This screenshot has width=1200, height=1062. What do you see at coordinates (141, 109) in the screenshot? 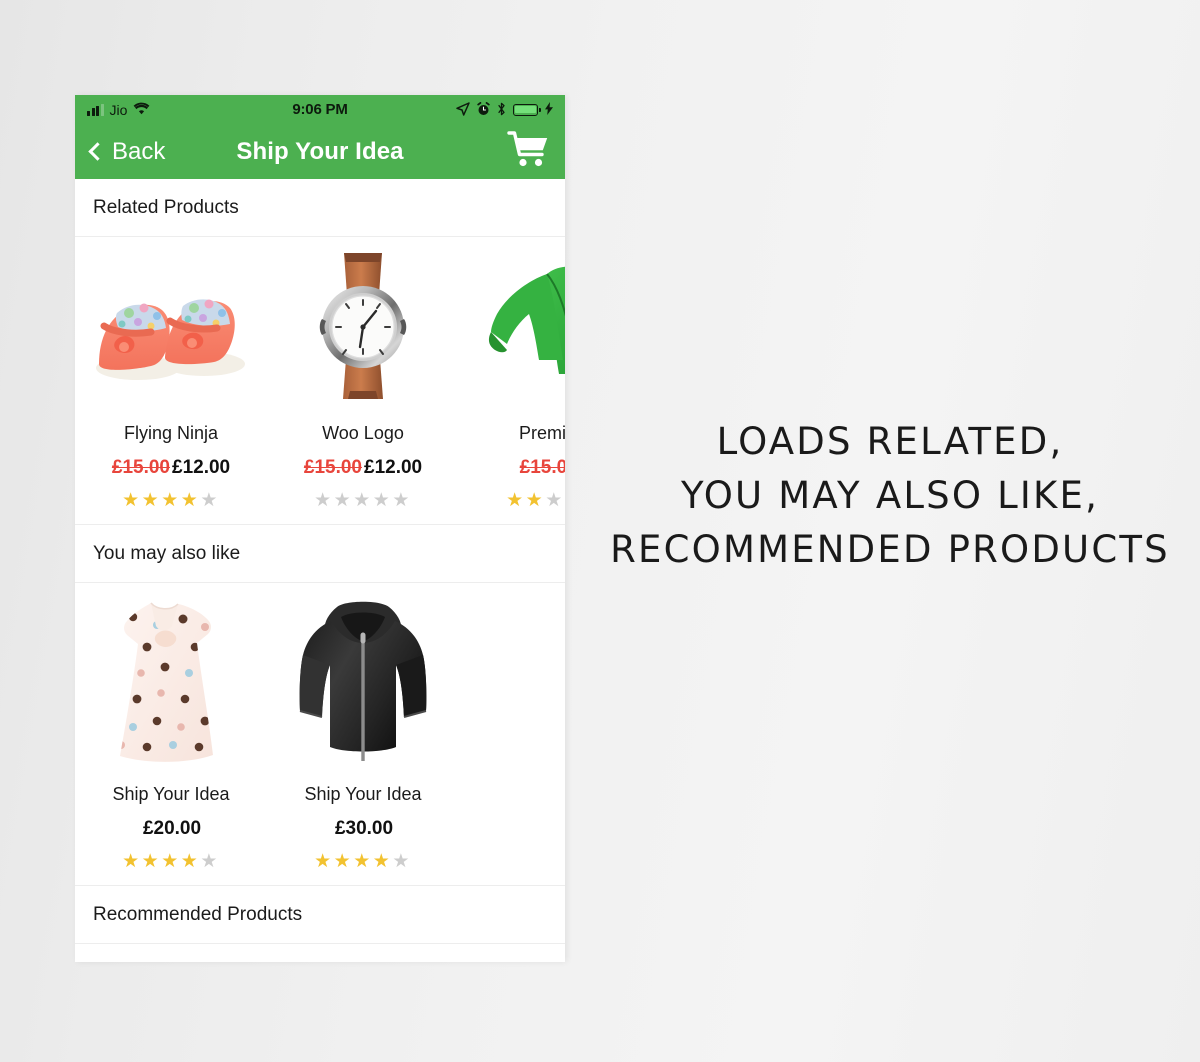
I see `wifi-icon` at bounding box center [141, 109].